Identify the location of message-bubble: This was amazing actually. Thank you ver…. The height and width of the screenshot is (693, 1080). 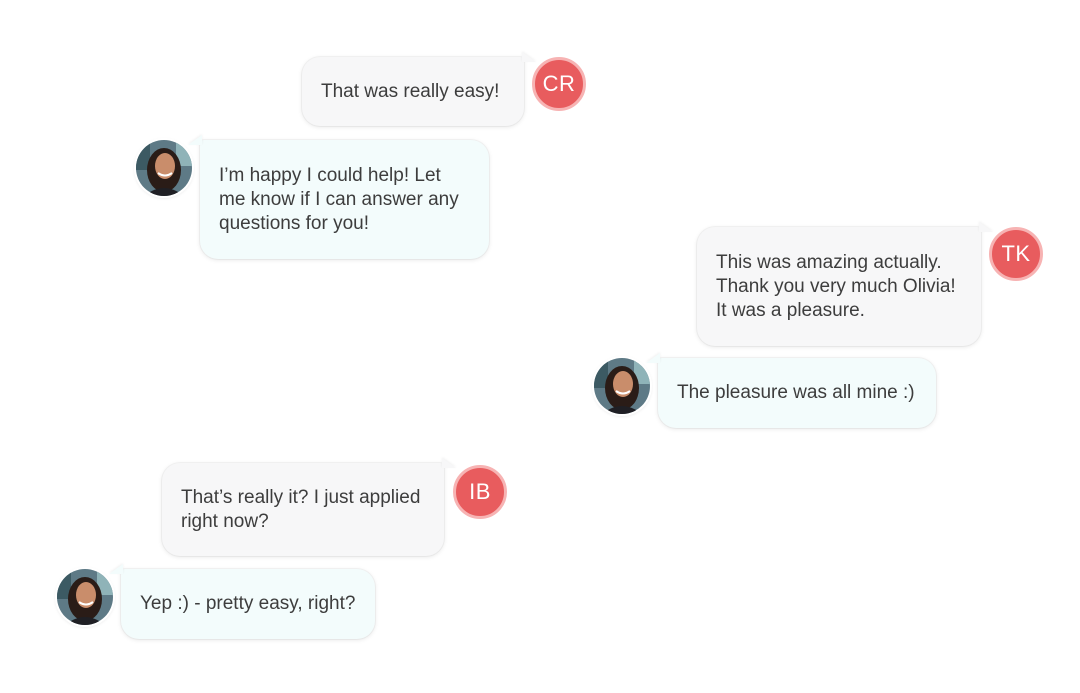
(839, 286).